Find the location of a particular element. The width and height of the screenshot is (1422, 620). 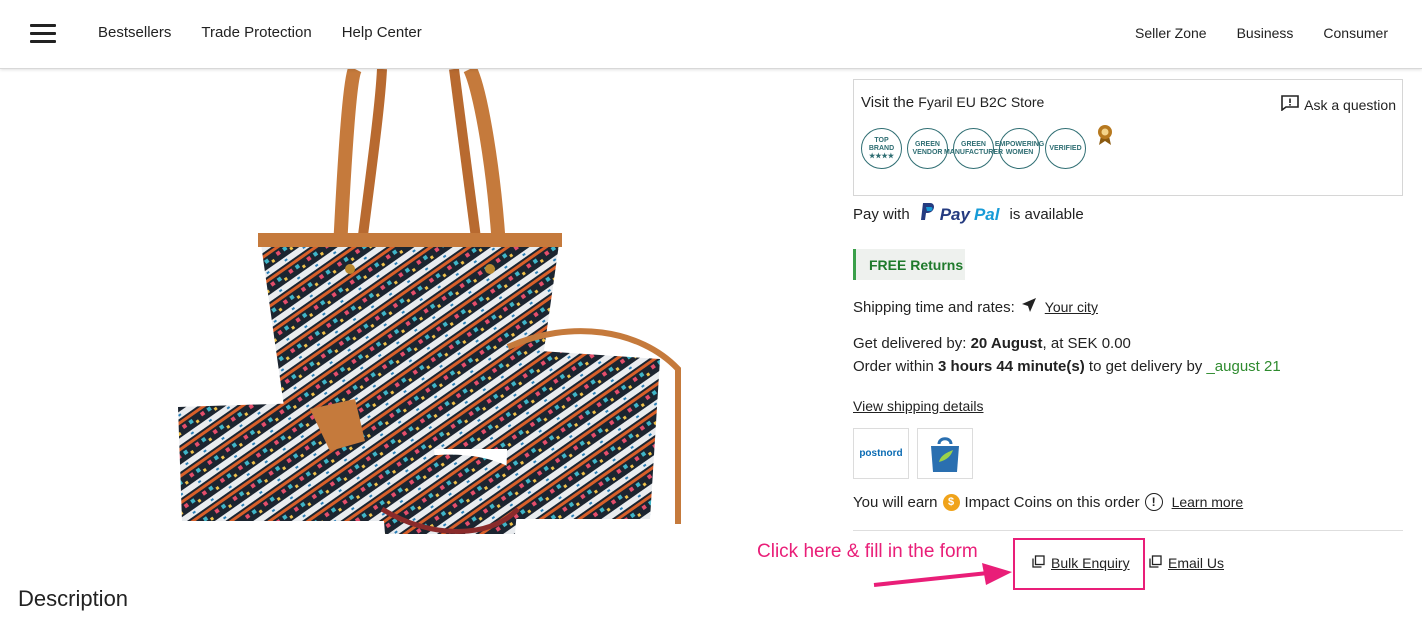

primary-nav: Bestsellers Trade Protection Help Center is located at coordinates (260, 32).